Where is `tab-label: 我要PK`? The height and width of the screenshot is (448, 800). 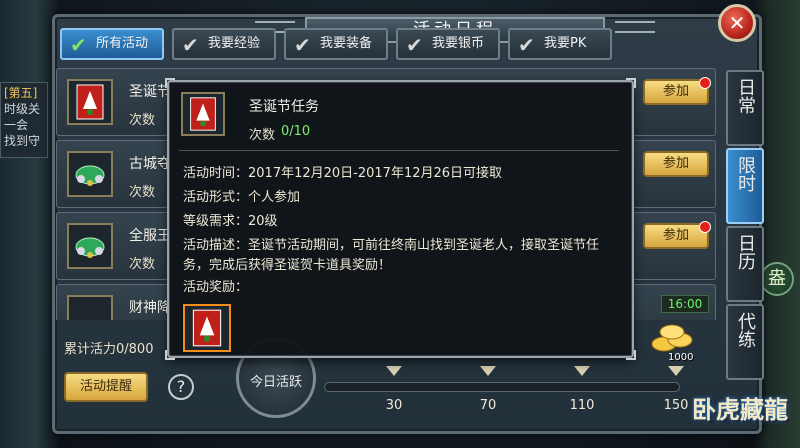 tab-label: 我要PK is located at coordinates (565, 43).